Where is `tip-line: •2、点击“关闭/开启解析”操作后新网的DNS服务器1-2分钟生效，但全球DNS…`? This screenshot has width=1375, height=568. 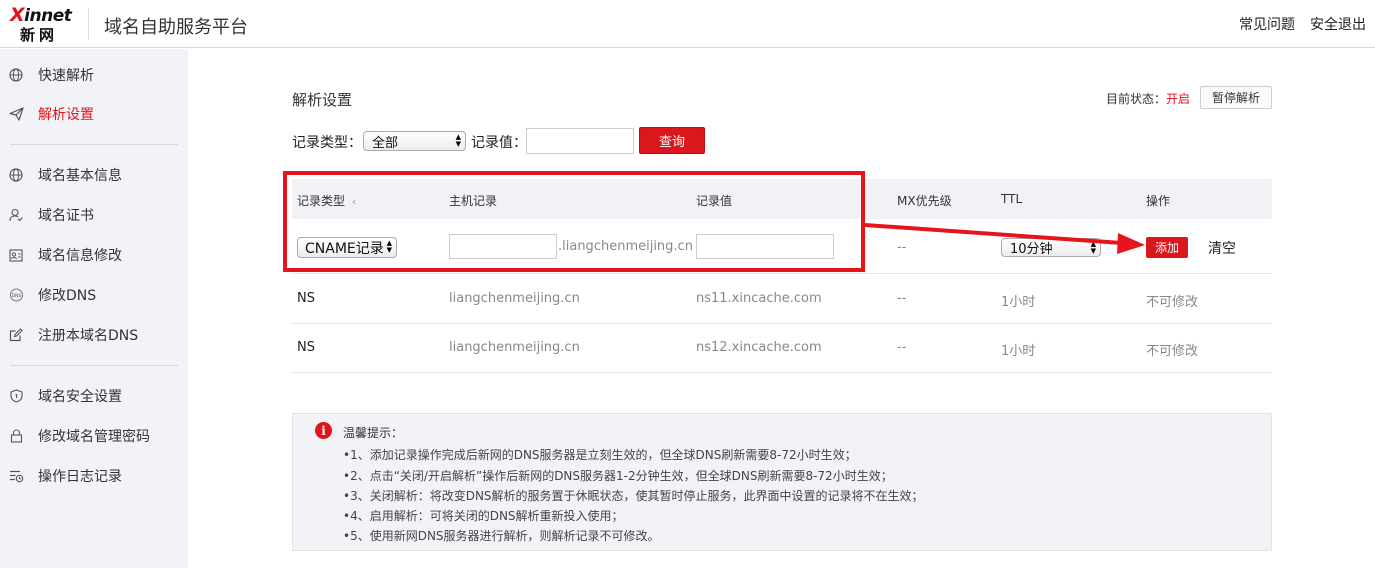 tip-line: •2、点击“关闭/开启解析”操作后新网的DNS服务器1-2分钟生效，但全球DNS… is located at coordinates (618, 476).